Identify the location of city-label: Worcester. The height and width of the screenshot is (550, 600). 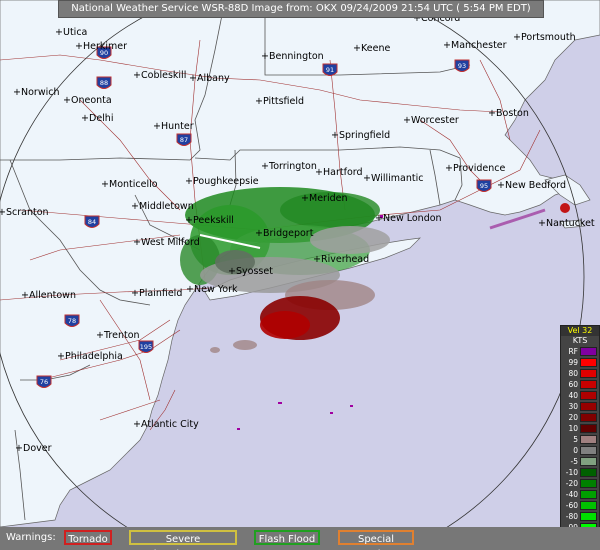
(435, 120).